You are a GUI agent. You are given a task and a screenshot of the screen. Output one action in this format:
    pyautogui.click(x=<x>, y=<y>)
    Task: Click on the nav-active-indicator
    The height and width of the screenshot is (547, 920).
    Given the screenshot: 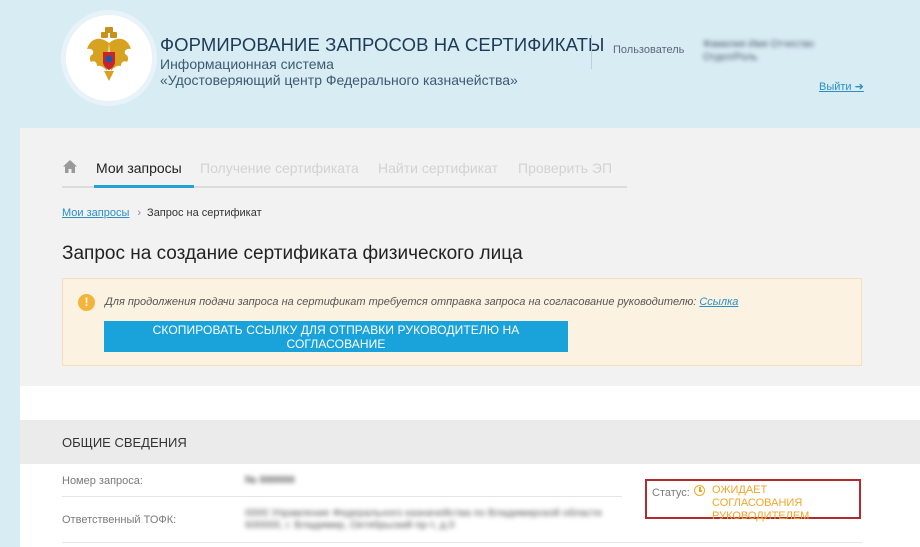 What is the action you would take?
    pyautogui.click(x=144, y=186)
    